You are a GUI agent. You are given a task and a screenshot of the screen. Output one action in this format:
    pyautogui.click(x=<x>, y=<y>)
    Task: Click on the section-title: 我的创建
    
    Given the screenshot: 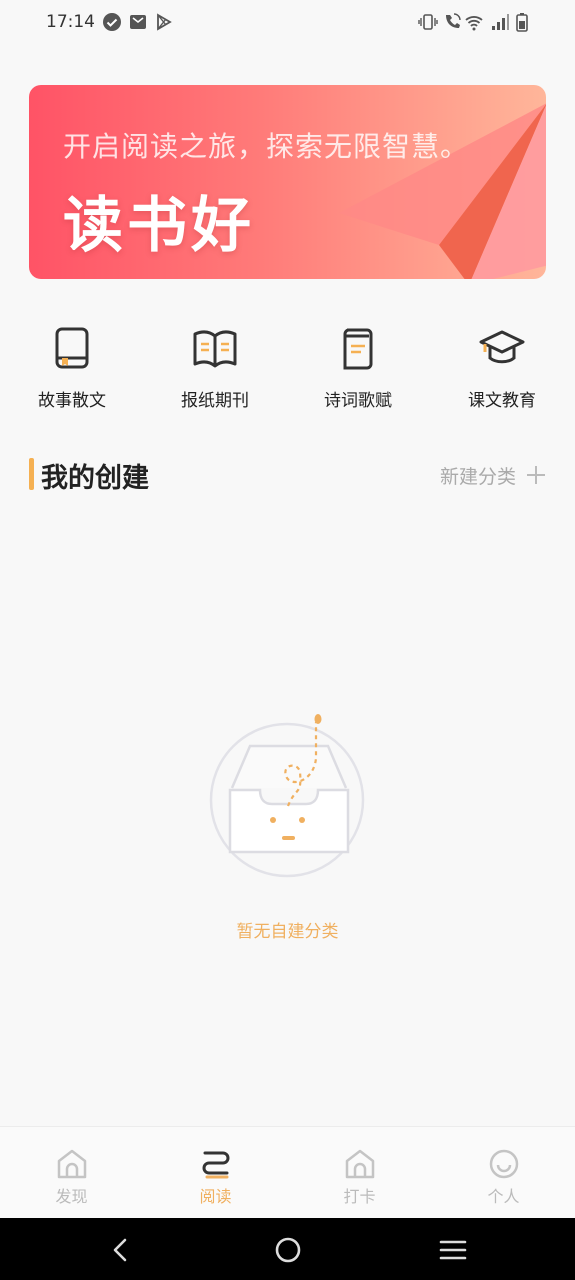 What is the action you would take?
    pyautogui.click(x=95, y=478)
    